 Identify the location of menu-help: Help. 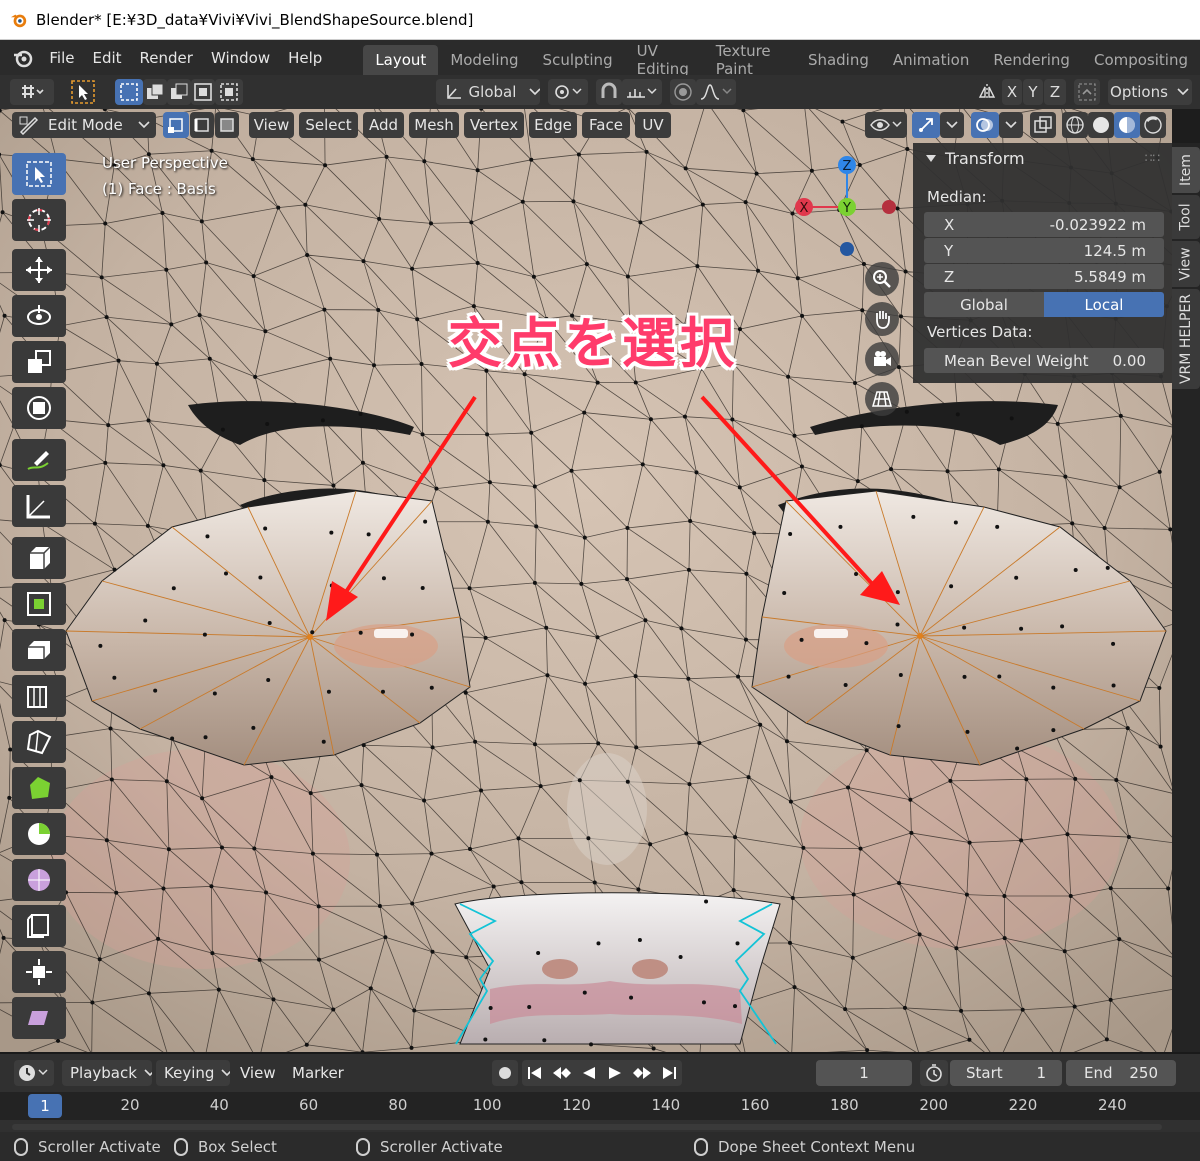
(305, 58).